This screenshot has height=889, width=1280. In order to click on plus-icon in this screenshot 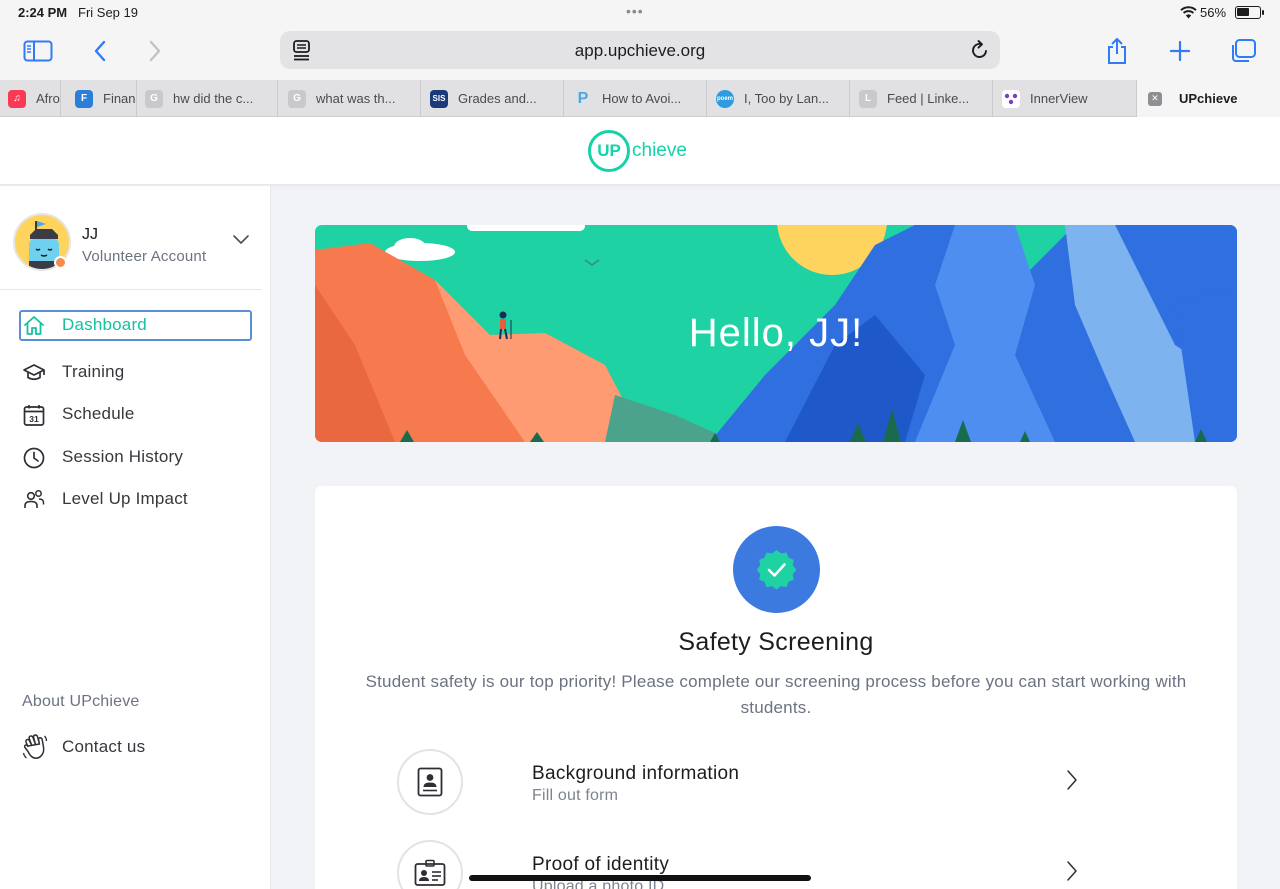, I will do `click(1180, 51)`.